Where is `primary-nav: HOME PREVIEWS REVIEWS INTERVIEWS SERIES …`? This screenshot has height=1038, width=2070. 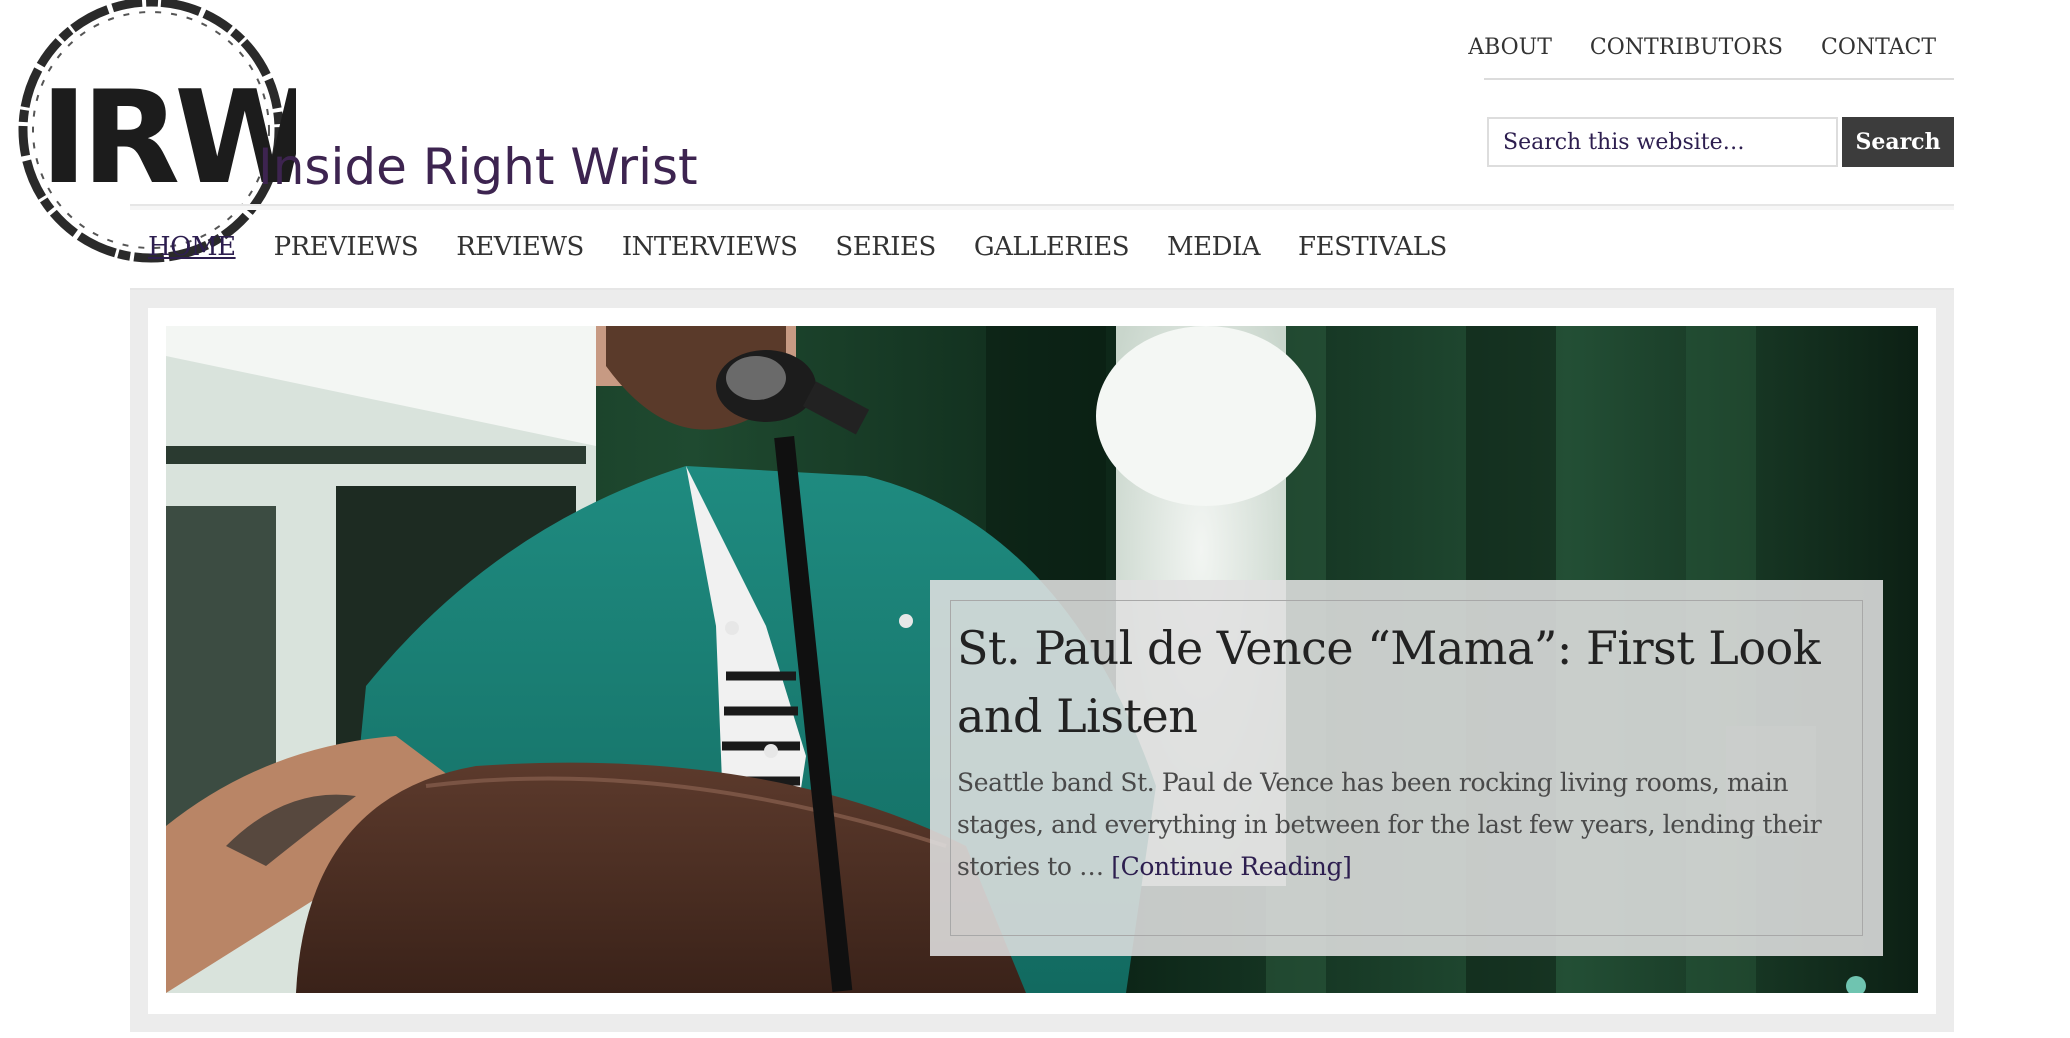
primary-nav: HOME PREVIEWS REVIEWS INTERVIEWS SERIES … is located at coordinates (1042, 247).